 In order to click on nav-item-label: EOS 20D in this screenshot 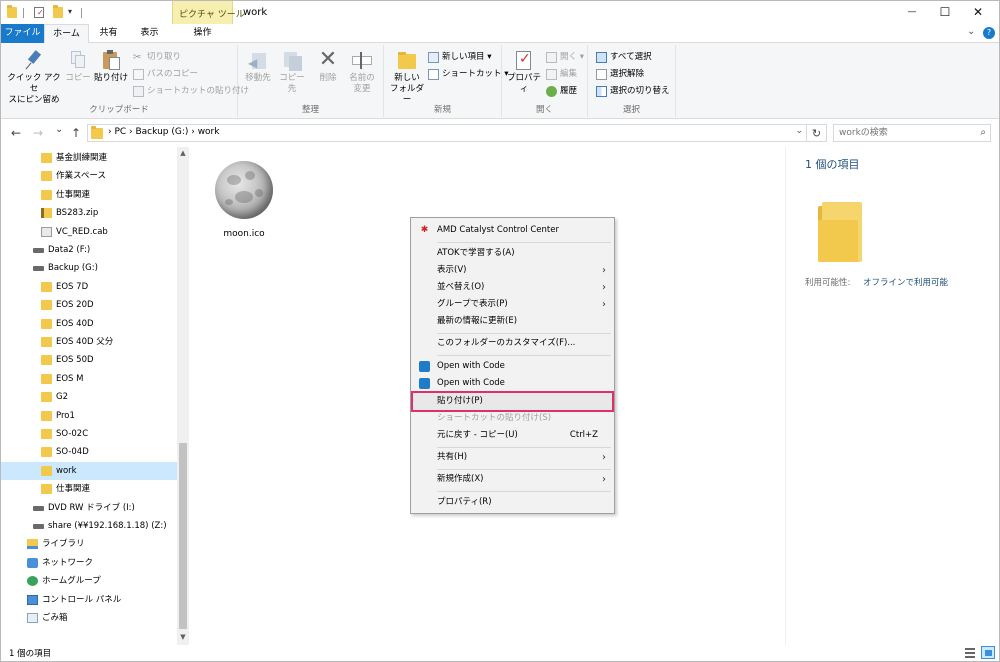, I will do `click(75, 305)`.